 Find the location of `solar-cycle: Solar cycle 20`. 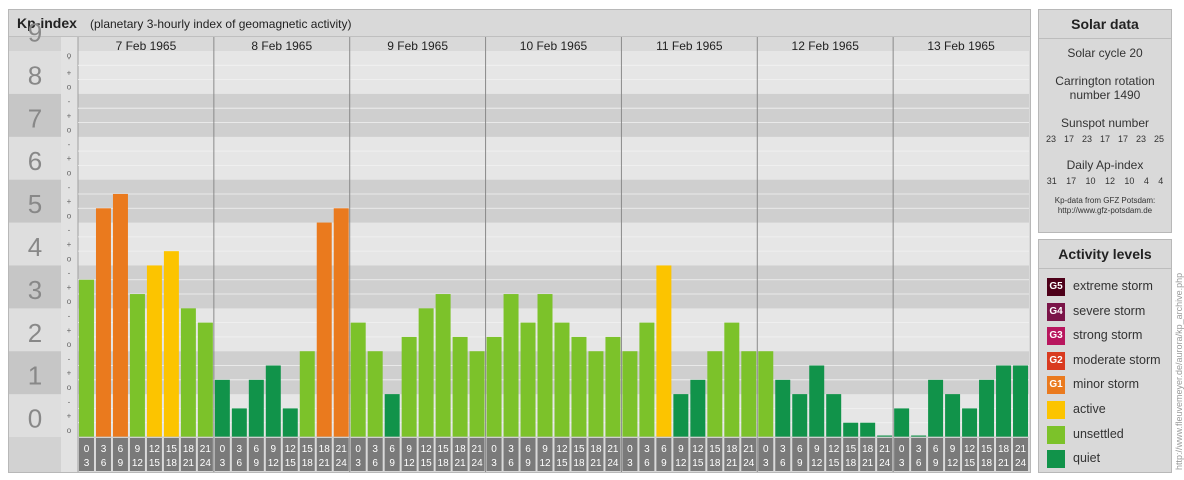

solar-cycle: Solar cycle 20 is located at coordinates (1105, 53).